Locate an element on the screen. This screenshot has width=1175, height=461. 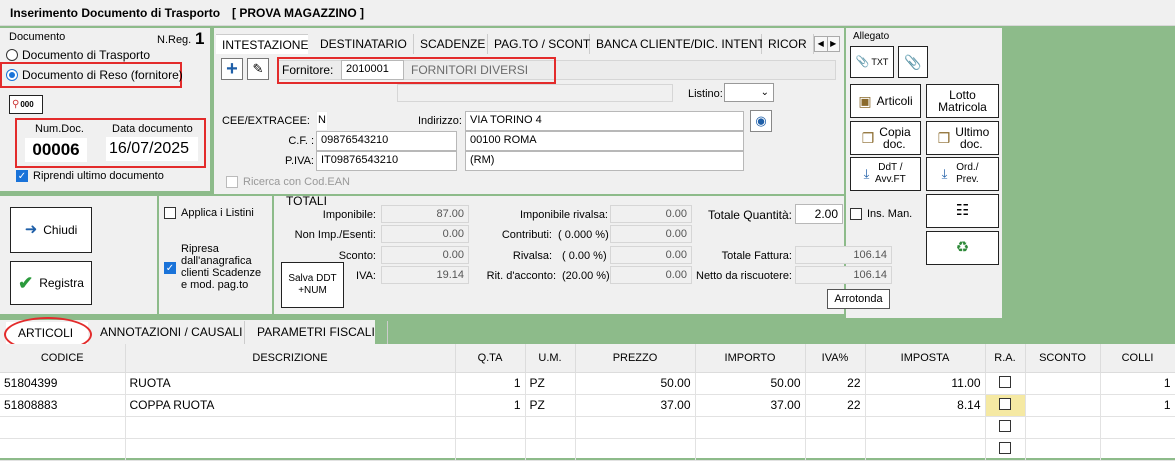
num-doc-label: Num.Doc. is located at coordinates (59, 129).